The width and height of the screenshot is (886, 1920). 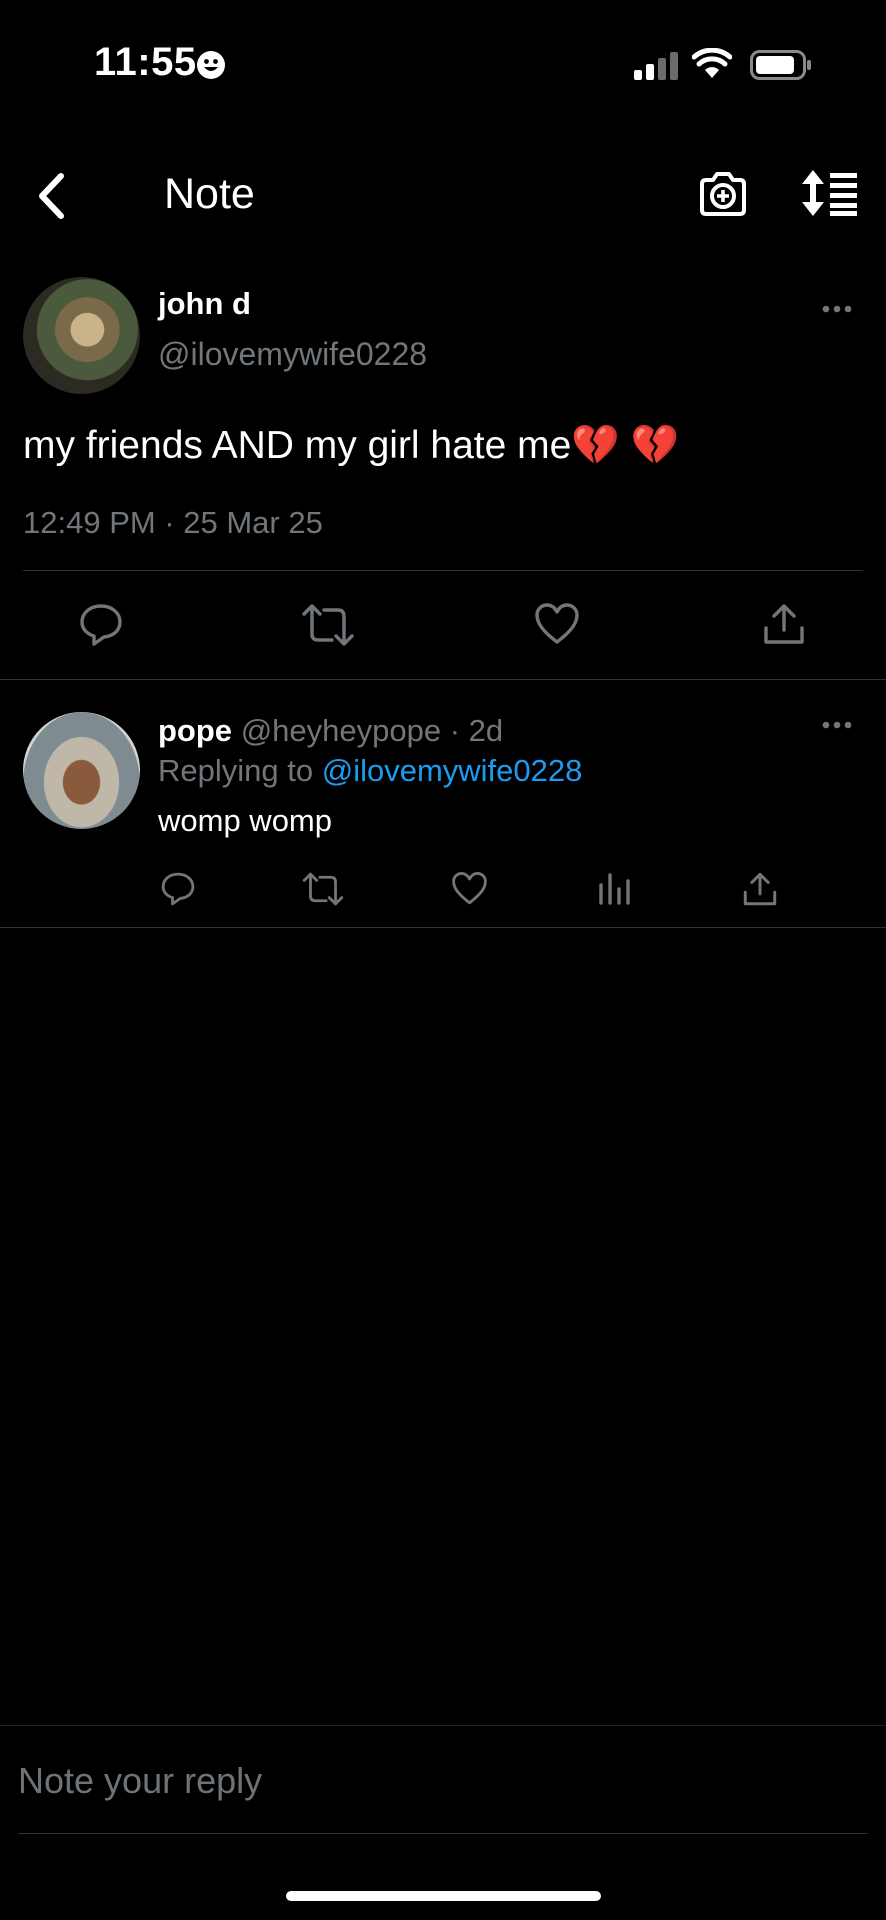 What do you see at coordinates (781, 65) in the screenshot?
I see `battery-icon` at bounding box center [781, 65].